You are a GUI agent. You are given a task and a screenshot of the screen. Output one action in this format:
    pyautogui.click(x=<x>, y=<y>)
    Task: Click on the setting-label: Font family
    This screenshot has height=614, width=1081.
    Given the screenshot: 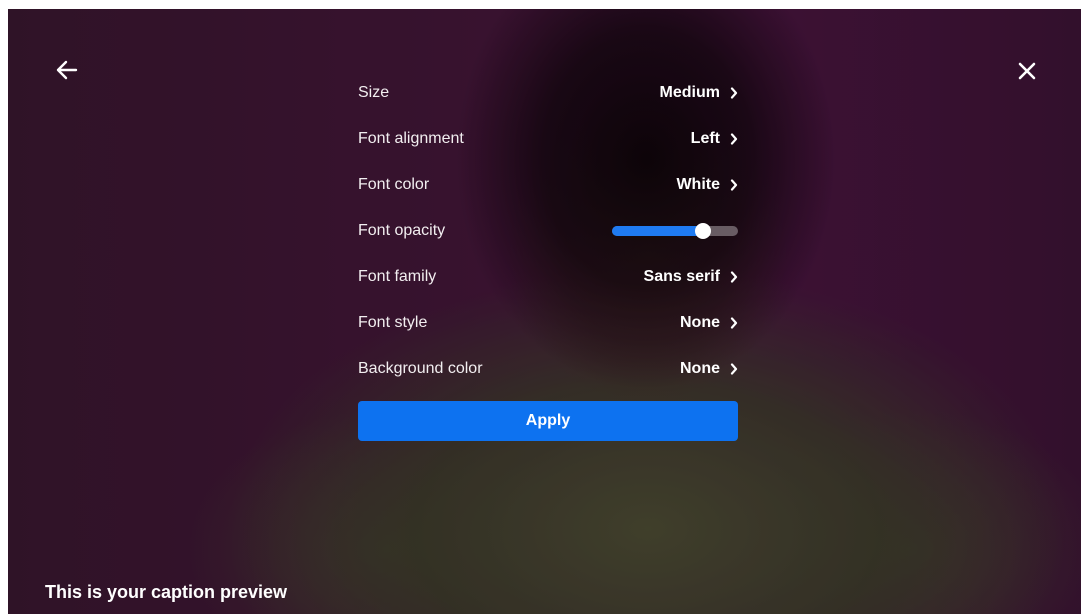 What is the action you would take?
    pyautogui.click(x=397, y=276)
    